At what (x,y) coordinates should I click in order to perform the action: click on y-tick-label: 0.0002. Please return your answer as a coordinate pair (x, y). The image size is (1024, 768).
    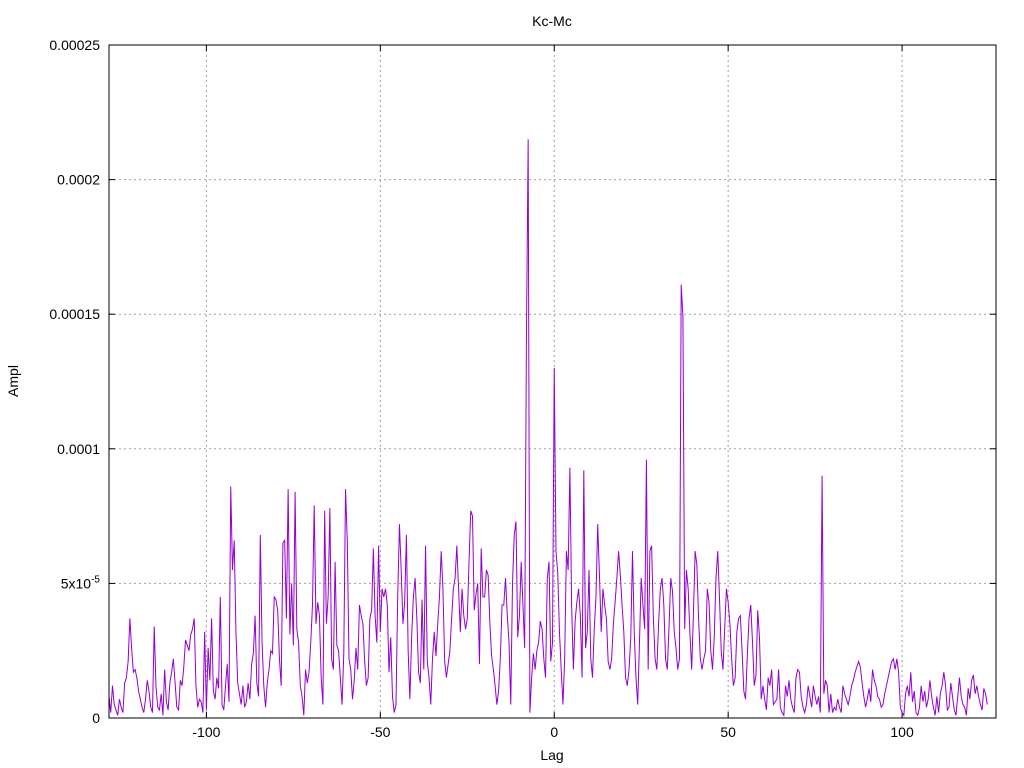
    Looking at the image, I should click on (78, 180).